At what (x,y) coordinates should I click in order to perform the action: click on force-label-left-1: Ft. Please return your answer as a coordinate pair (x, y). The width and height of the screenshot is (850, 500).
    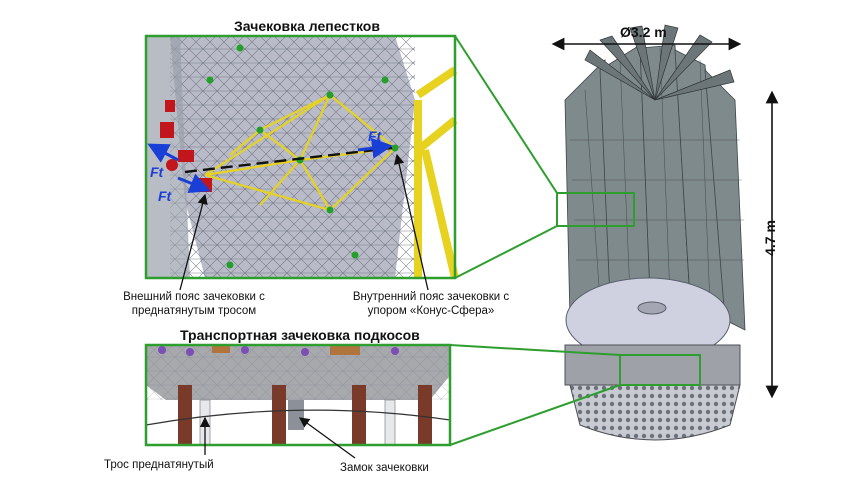
    Looking at the image, I should click on (157, 172).